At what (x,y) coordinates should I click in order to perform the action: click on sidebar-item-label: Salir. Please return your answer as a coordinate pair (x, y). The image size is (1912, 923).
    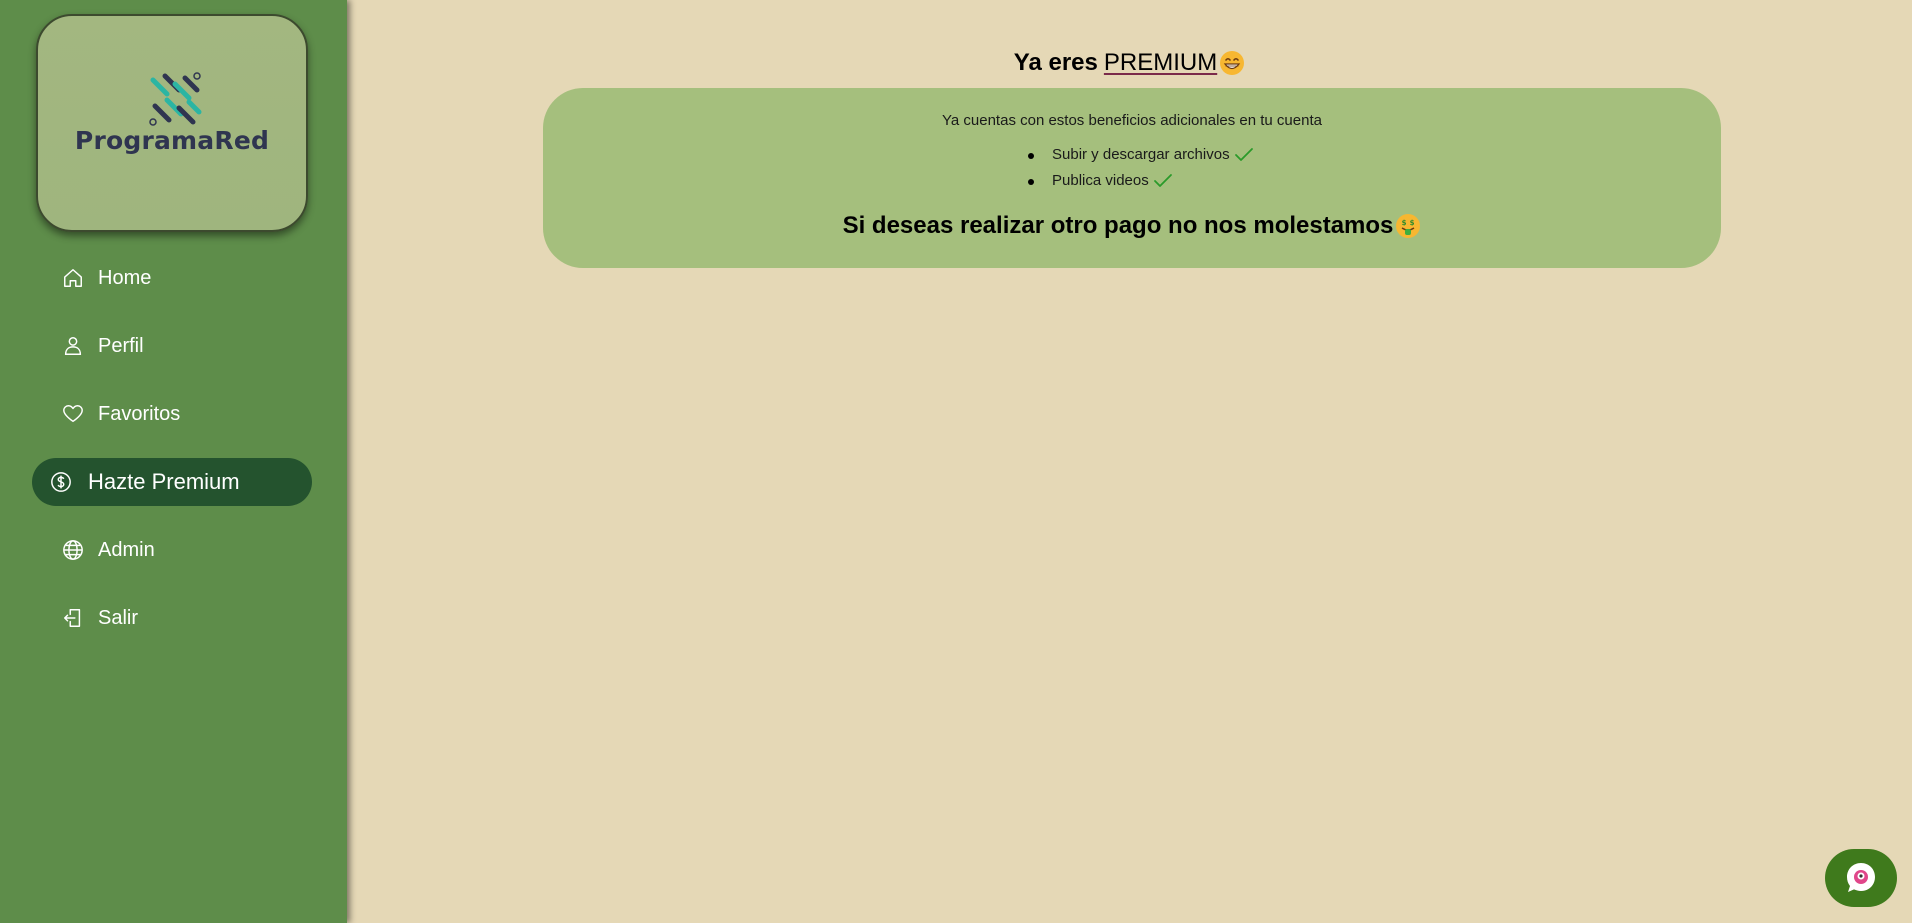
    Looking at the image, I should click on (118, 617).